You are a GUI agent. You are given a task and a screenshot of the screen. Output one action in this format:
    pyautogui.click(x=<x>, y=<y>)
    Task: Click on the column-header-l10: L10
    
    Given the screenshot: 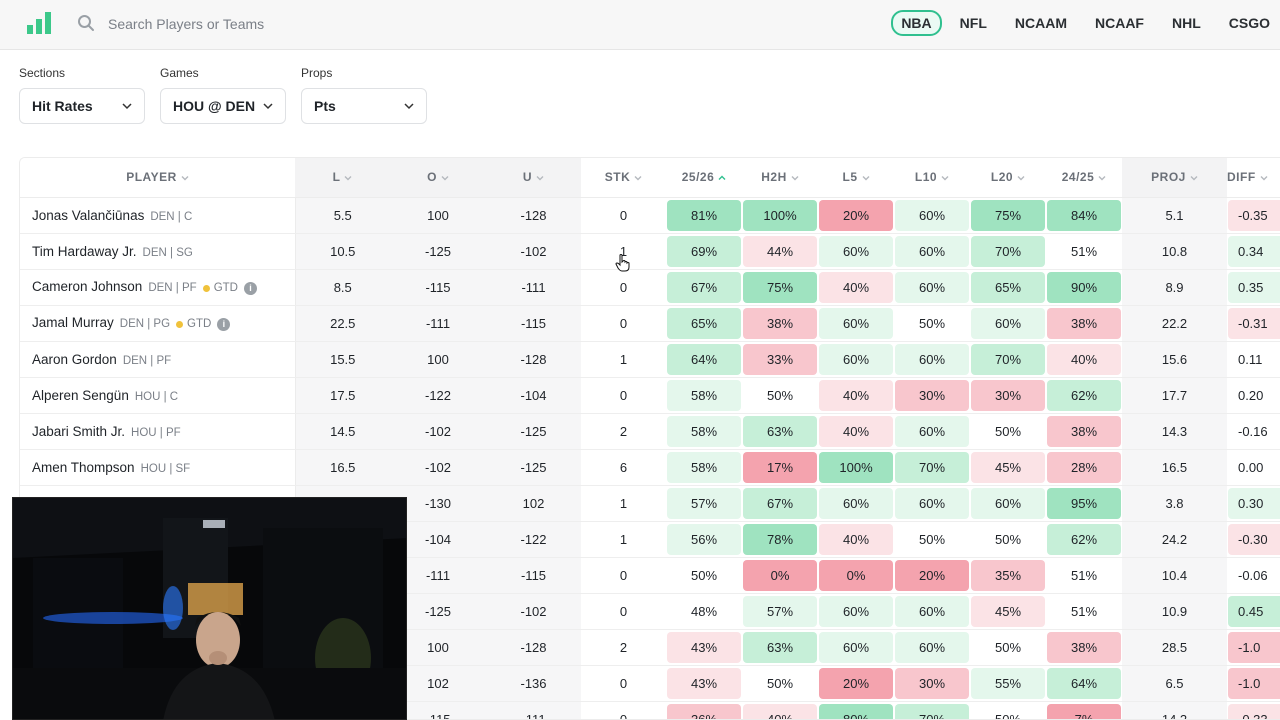 What is the action you would take?
    pyautogui.click(x=932, y=178)
    